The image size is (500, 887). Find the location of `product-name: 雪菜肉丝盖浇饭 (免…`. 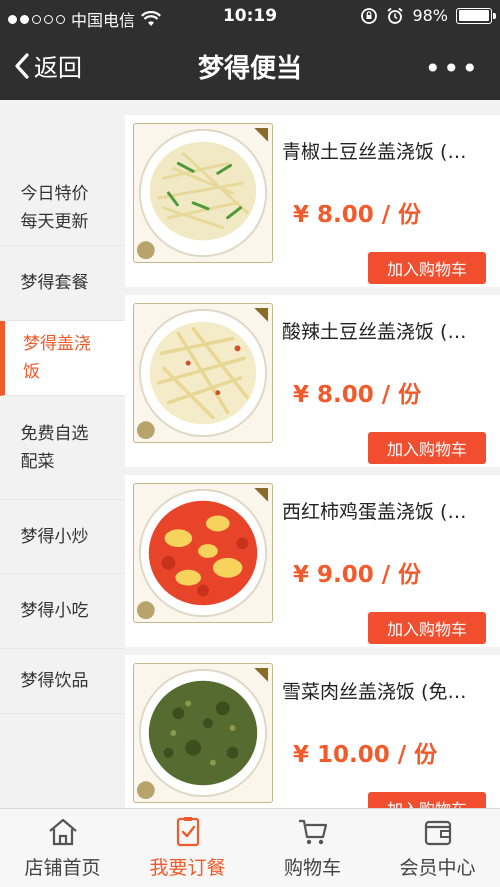

product-name: 雪菜肉丝盖浇饭 (免… is located at coordinates (387, 690).